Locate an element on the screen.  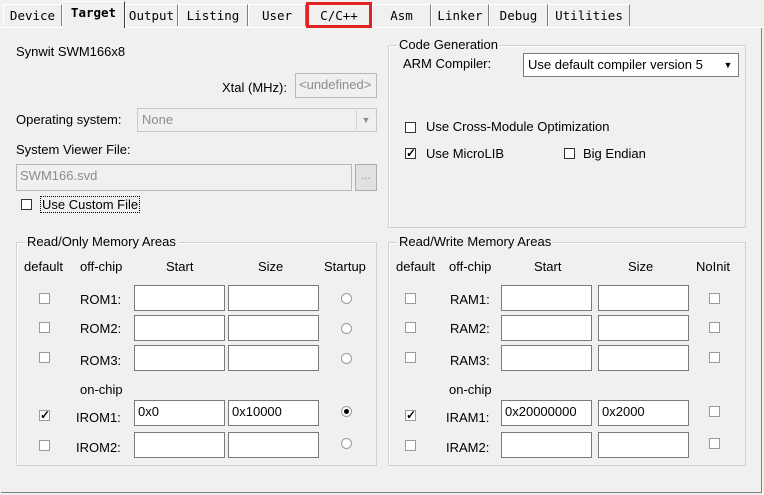
ram1-size-input is located at coordinates (643, 298).